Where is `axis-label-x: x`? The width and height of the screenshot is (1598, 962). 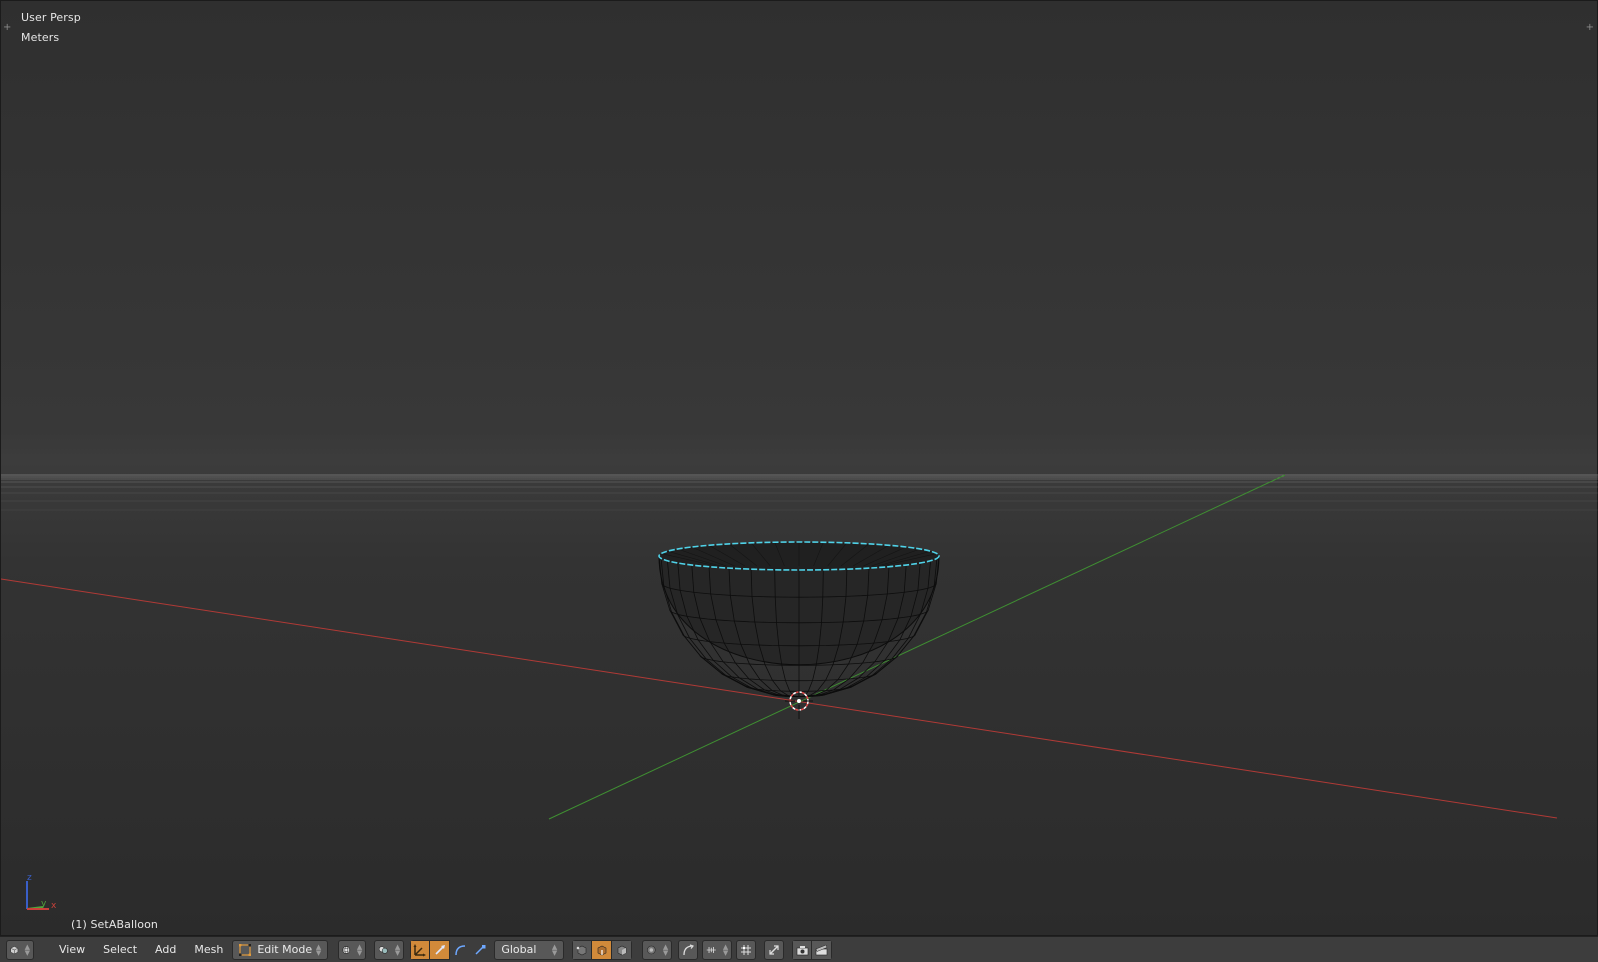
axis-label-x: x is located at coordinates (54, 906).